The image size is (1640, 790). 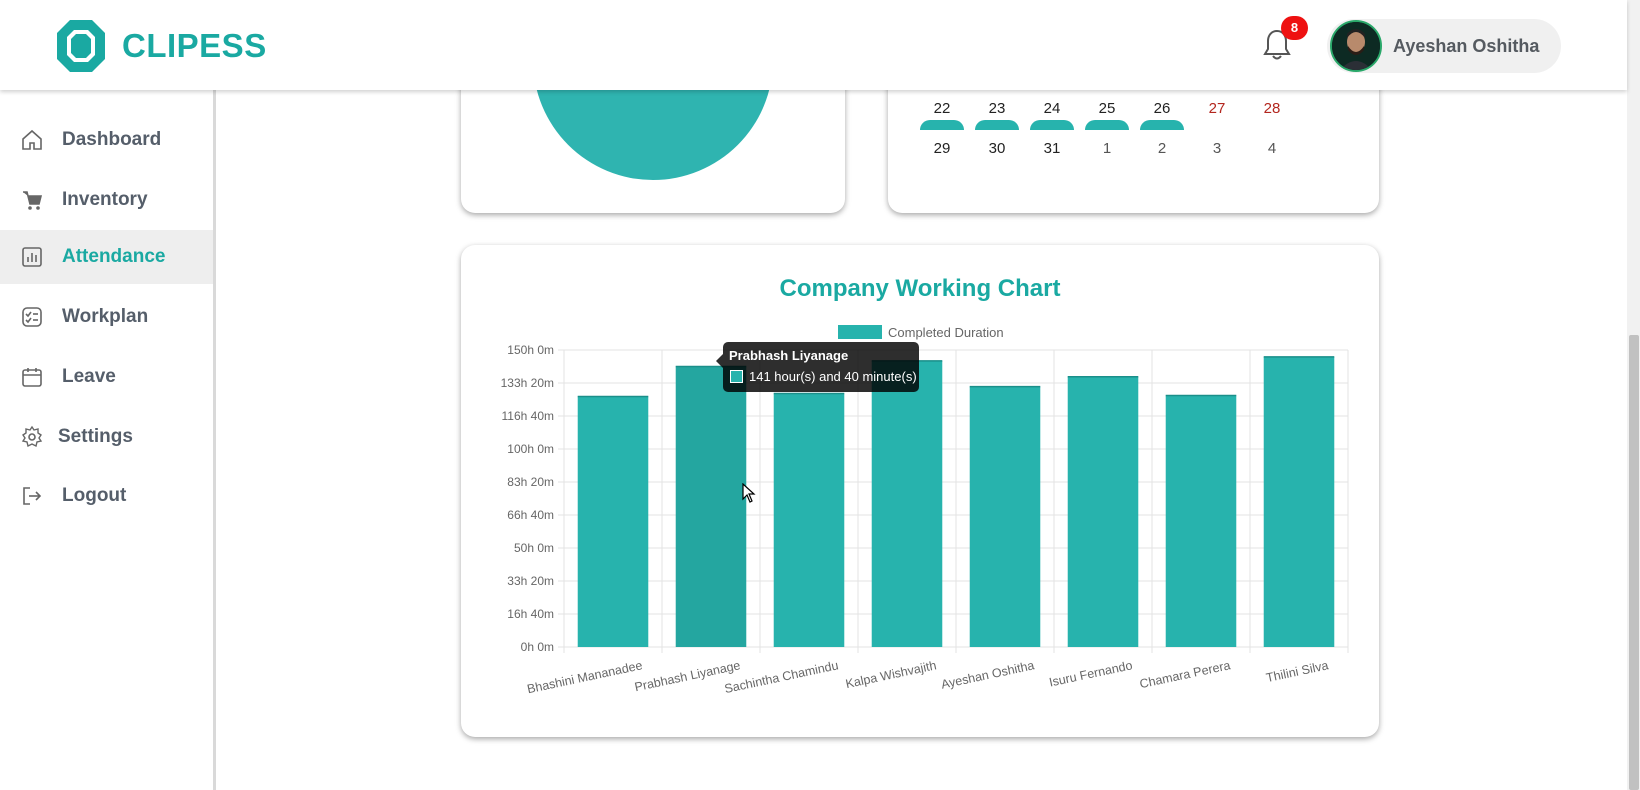 What do you see at coordinates (997, 148) in the screenshot?
I see `calendar-day: 30` at bounding box center [997, 148].